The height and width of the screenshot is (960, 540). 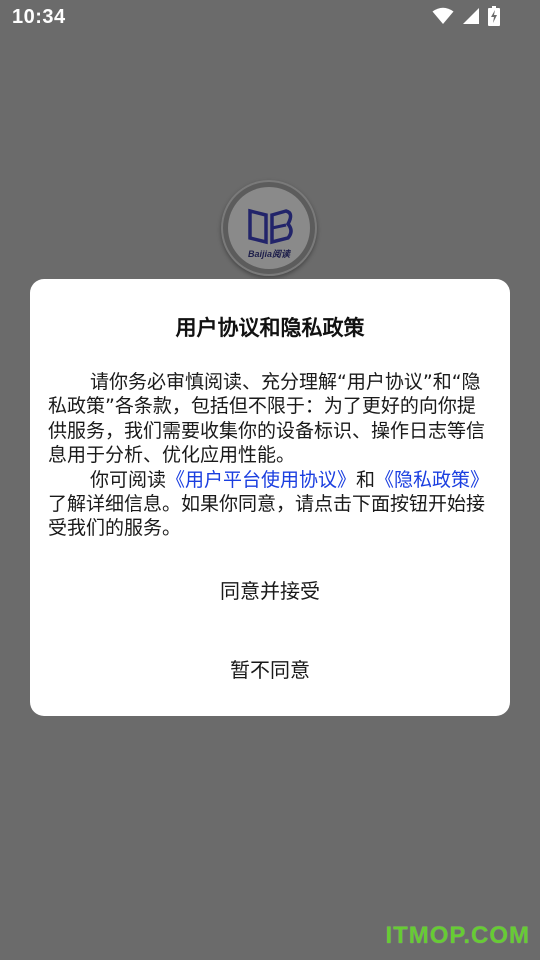 I want to click on app-logo-badge: Baijia阅读, so click(x=269, y=228).